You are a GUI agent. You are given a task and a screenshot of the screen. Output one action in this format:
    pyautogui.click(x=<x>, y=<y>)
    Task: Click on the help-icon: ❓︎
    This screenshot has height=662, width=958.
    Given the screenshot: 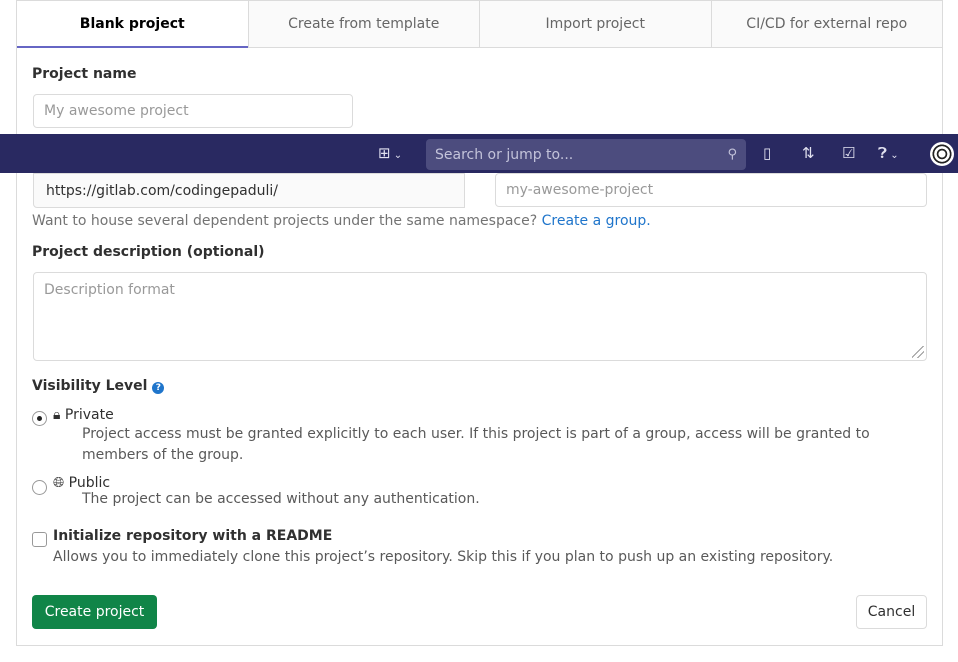 What is the action you would take?
    pyautogui.click(x=883, y=153)
    